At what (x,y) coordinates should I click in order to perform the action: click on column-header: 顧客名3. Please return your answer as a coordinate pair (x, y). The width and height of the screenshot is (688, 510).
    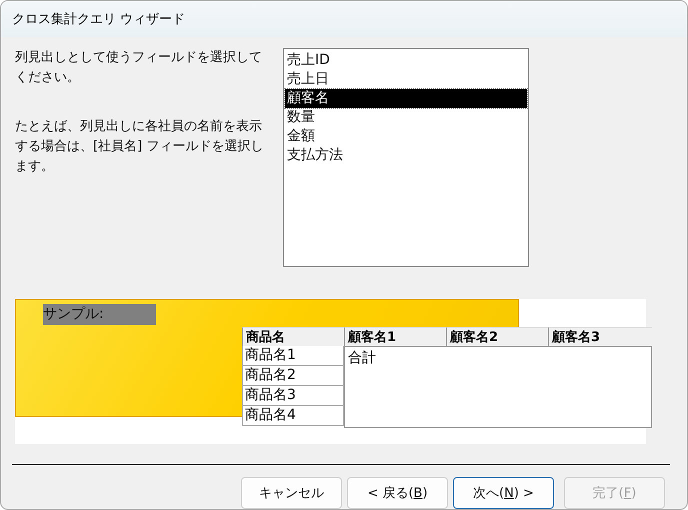
    Looking at the image, I should click on (600, 336).